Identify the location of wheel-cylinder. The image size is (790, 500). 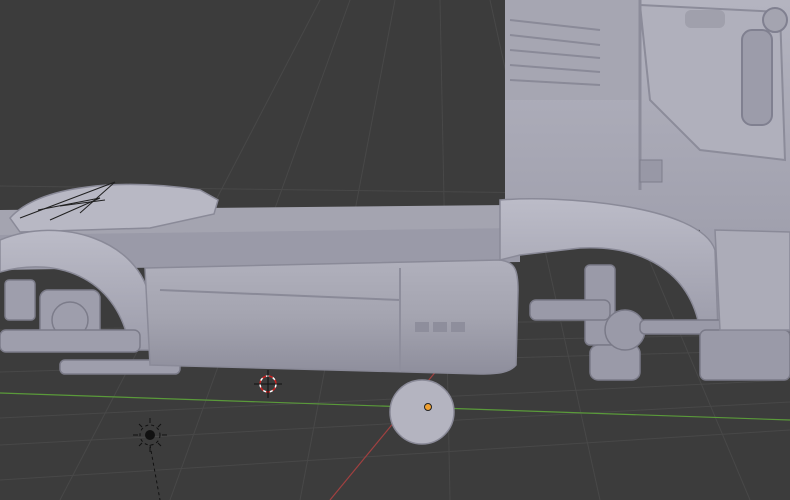
(422, 412).